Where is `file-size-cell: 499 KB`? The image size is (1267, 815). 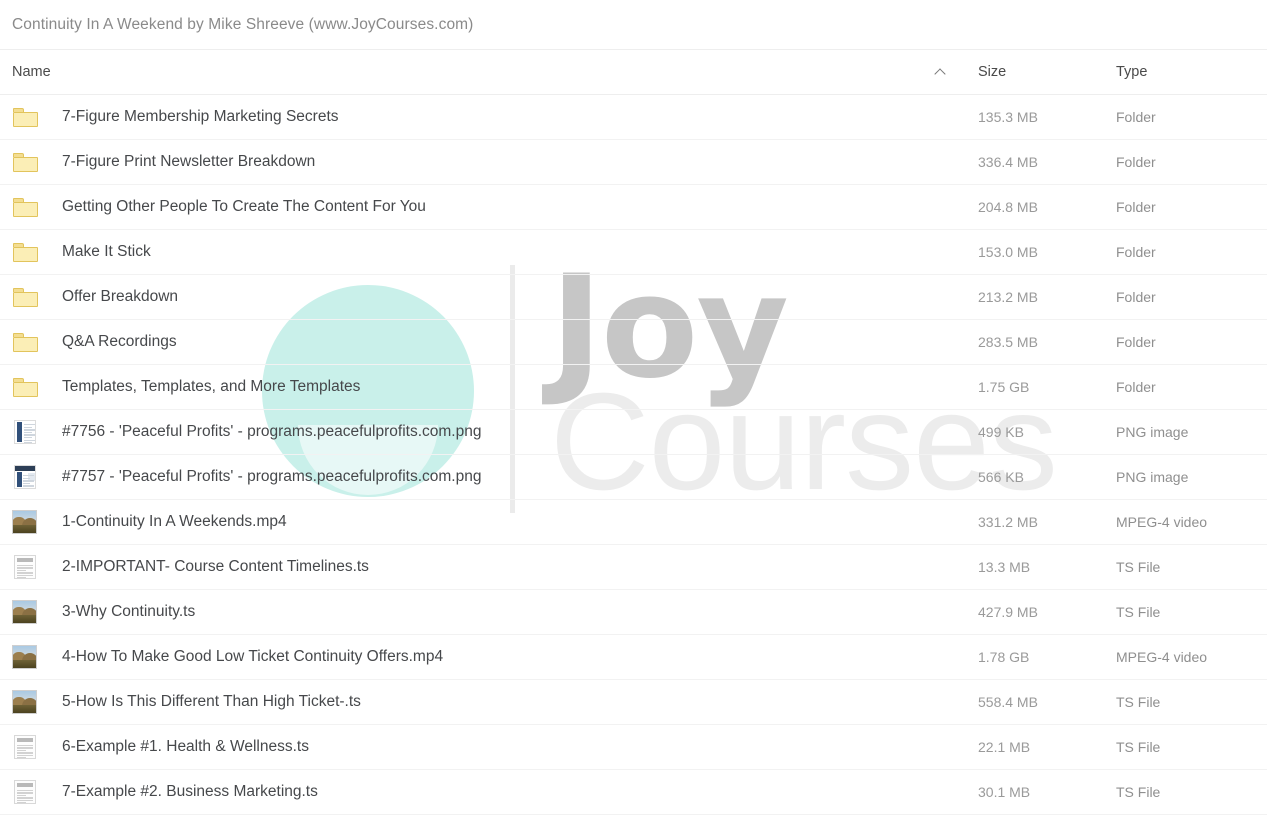
file-size-cell: 499 KB is located at coordinates (1001, 432).